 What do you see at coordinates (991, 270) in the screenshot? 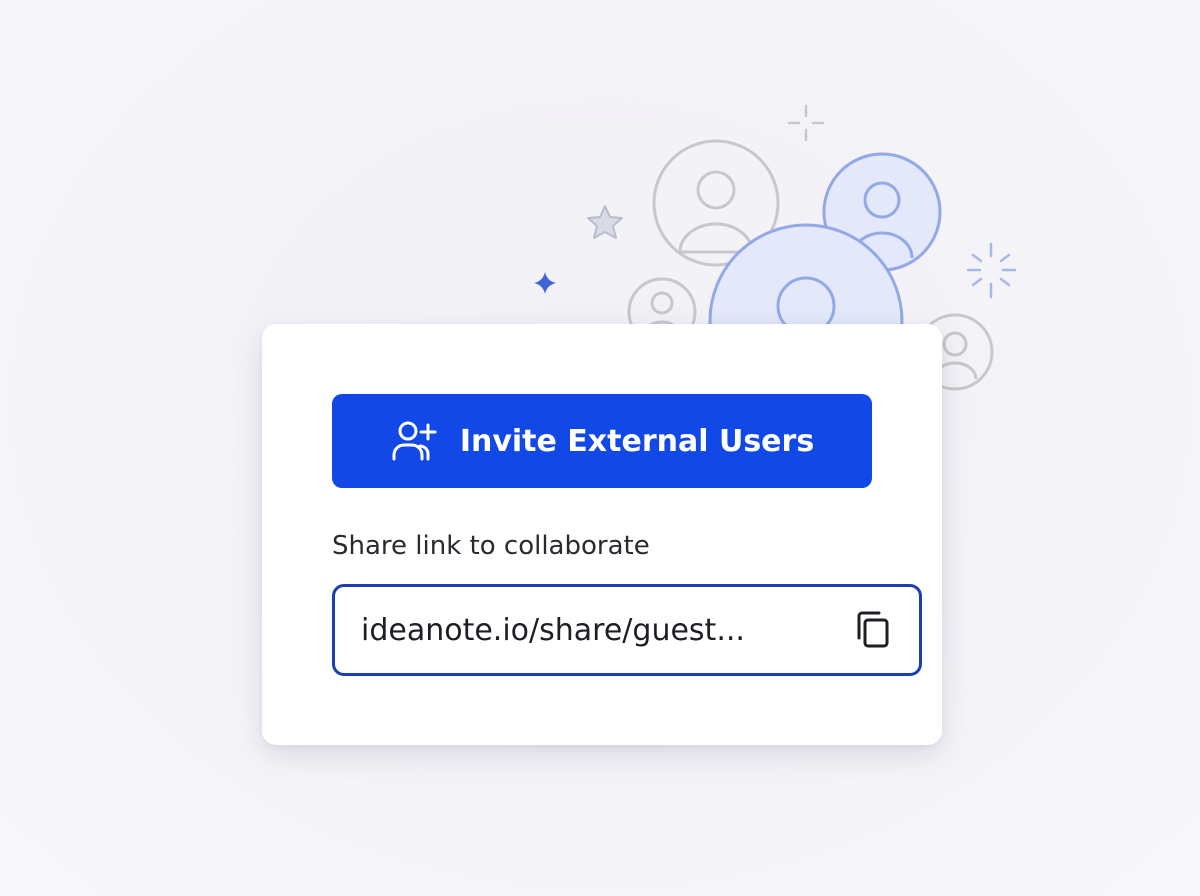
I see `burst-blue-icon` at bounding box center [991, 270].